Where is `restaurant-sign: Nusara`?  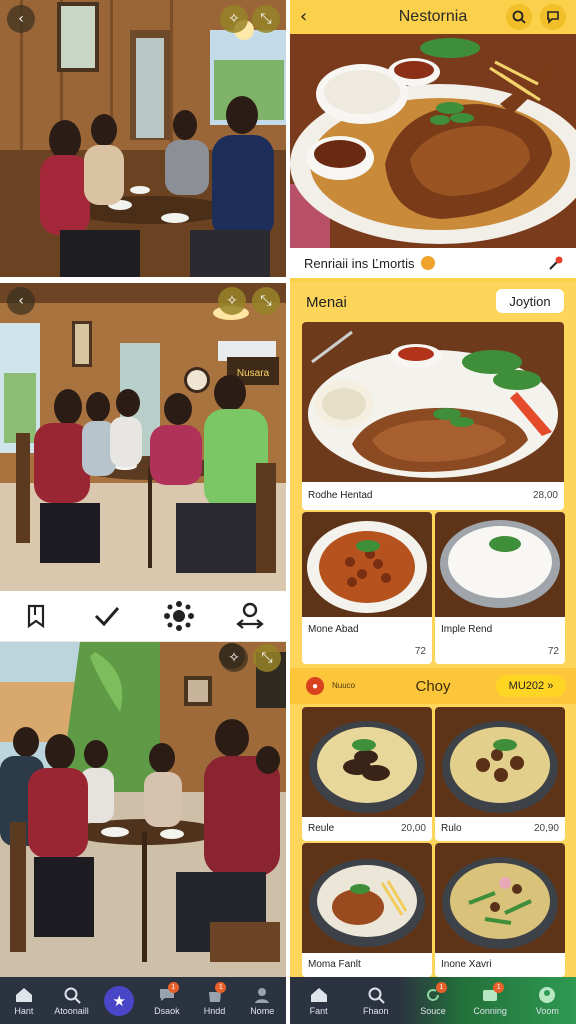 restaurant-sign: Nusara is located at coordinates (253, 373).